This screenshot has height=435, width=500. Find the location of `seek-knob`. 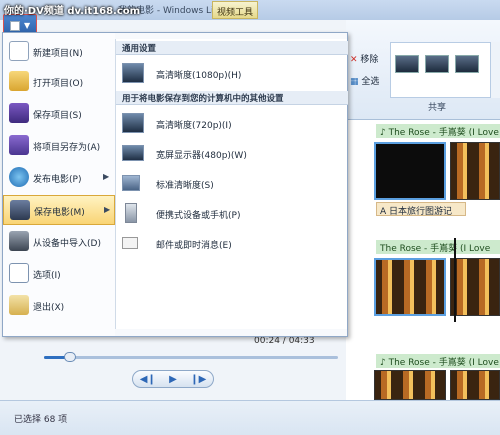

seek-knob is located at coordinates (70, 357).